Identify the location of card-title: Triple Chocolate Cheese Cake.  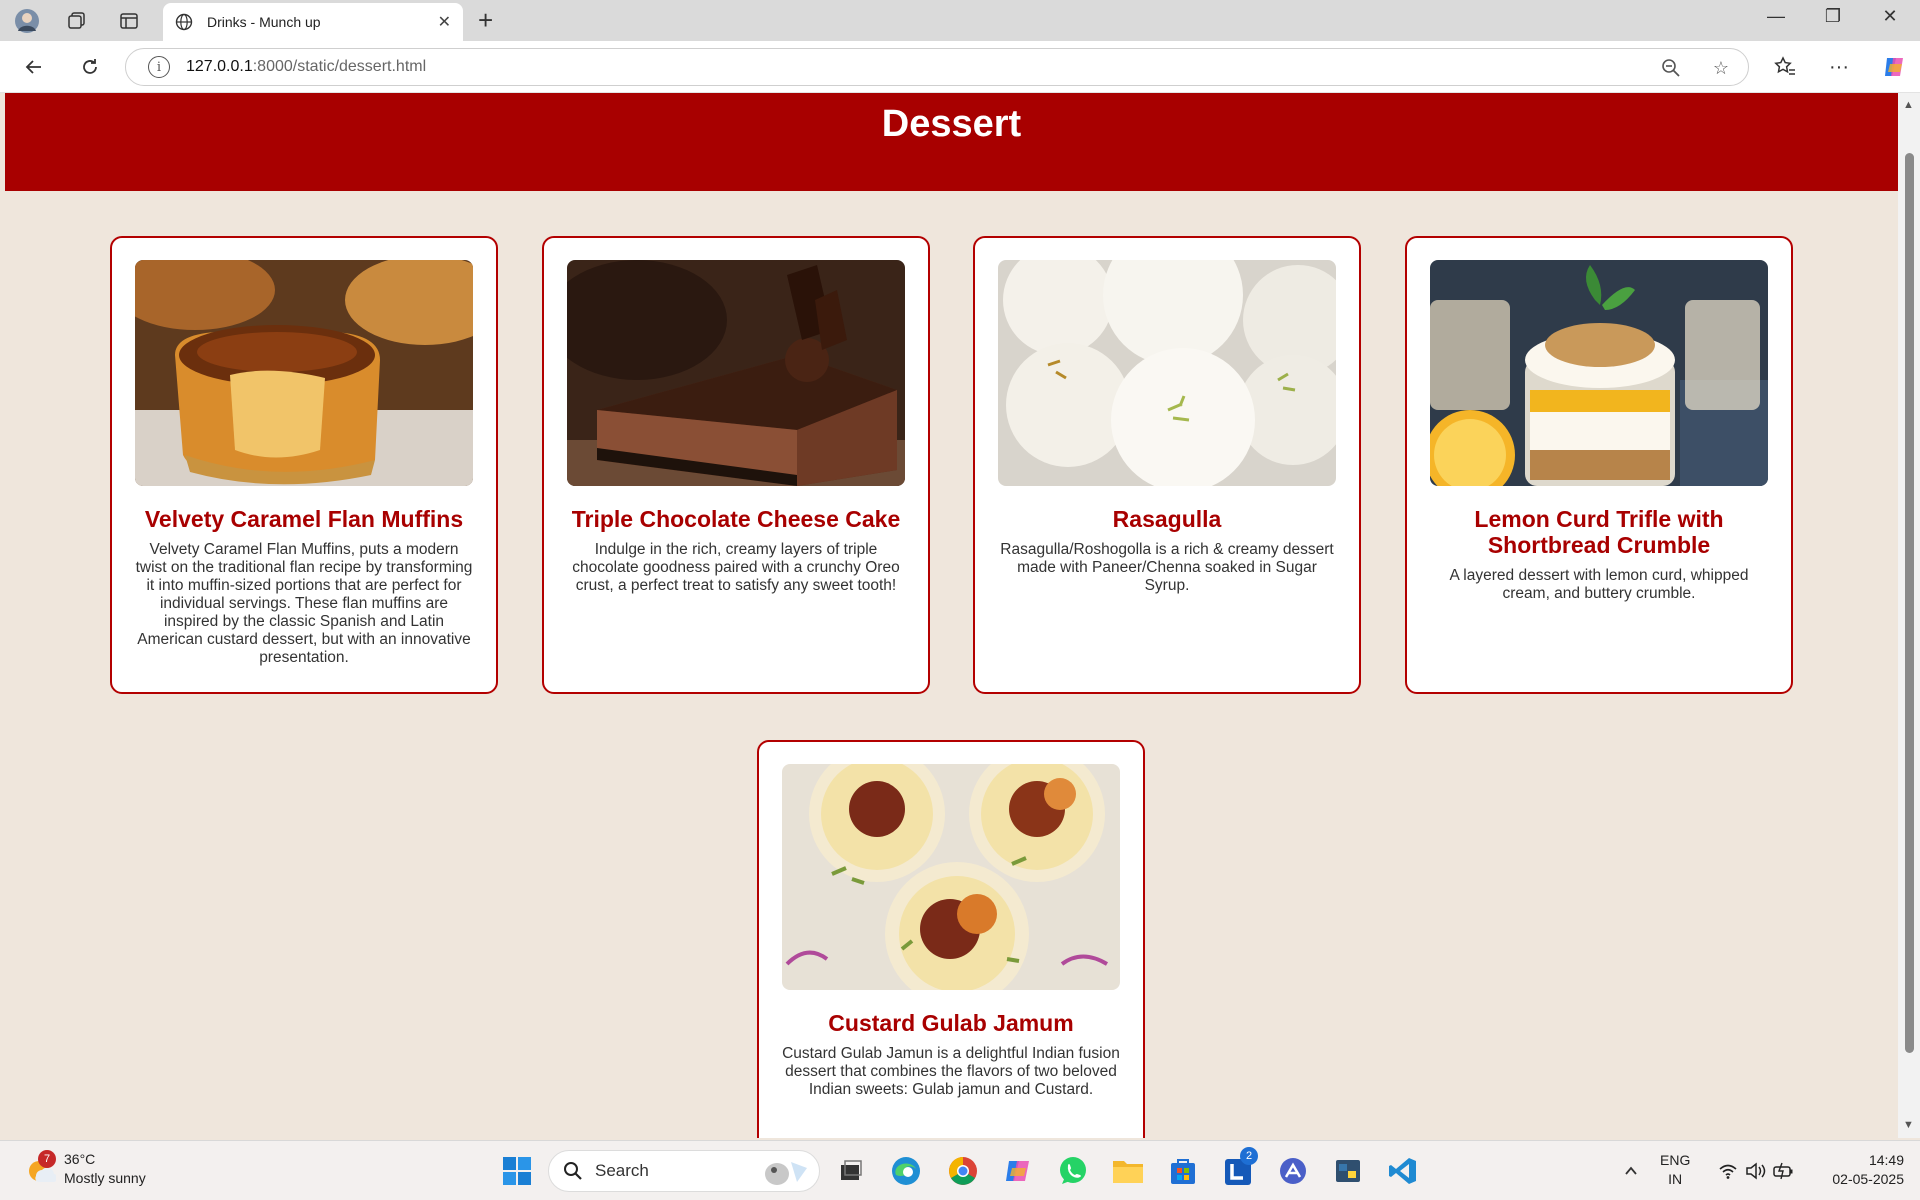
(736, 519).